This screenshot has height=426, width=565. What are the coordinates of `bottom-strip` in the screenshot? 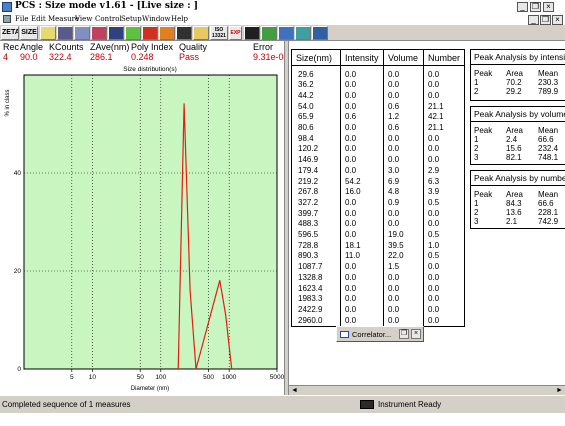 It's located at (282, 419).